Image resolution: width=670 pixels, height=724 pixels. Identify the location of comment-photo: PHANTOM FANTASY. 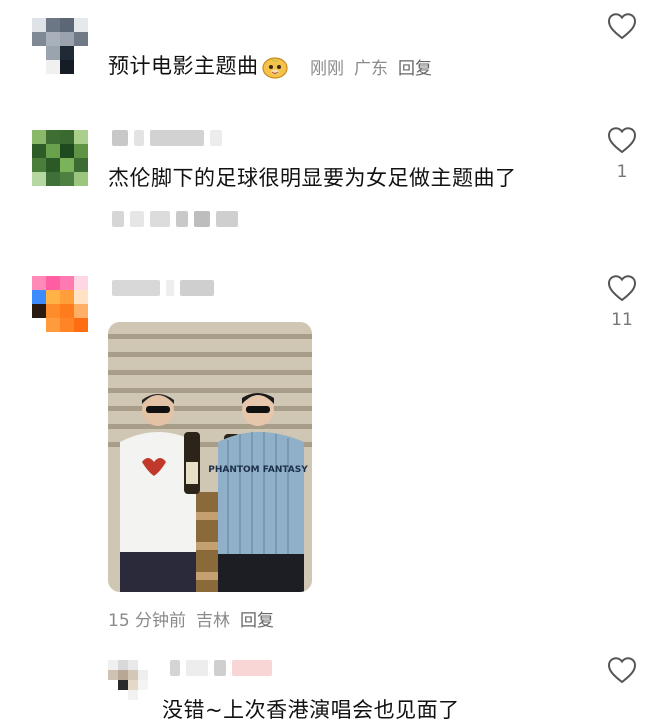
(210, 457).